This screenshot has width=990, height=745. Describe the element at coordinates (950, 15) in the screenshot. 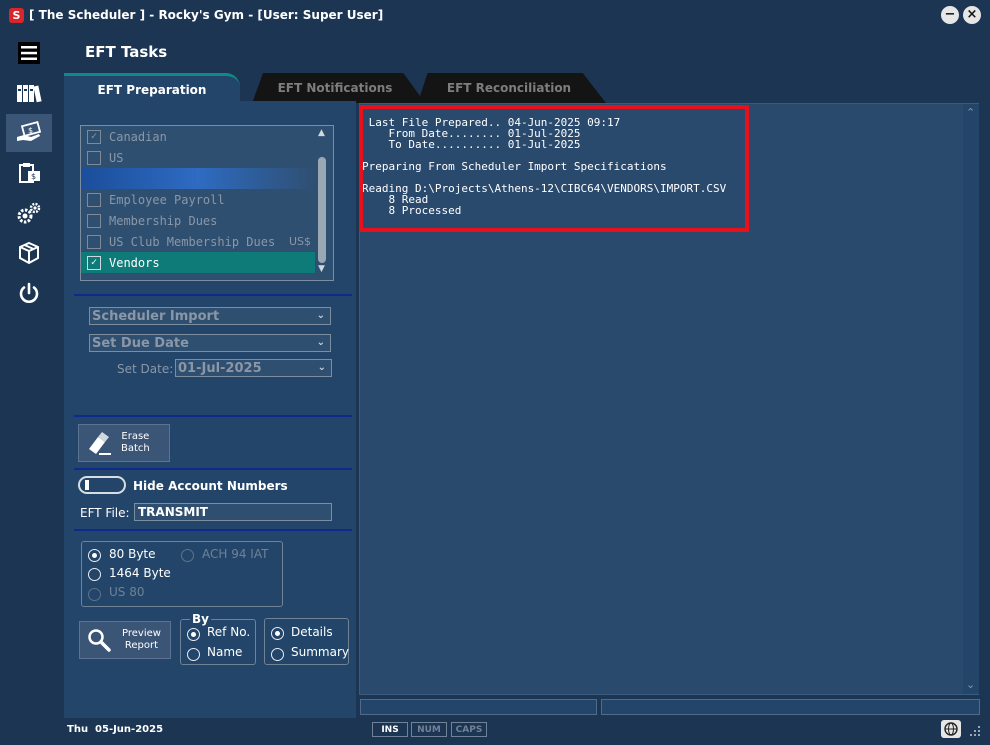

I see `minimize-button: −` at that location.